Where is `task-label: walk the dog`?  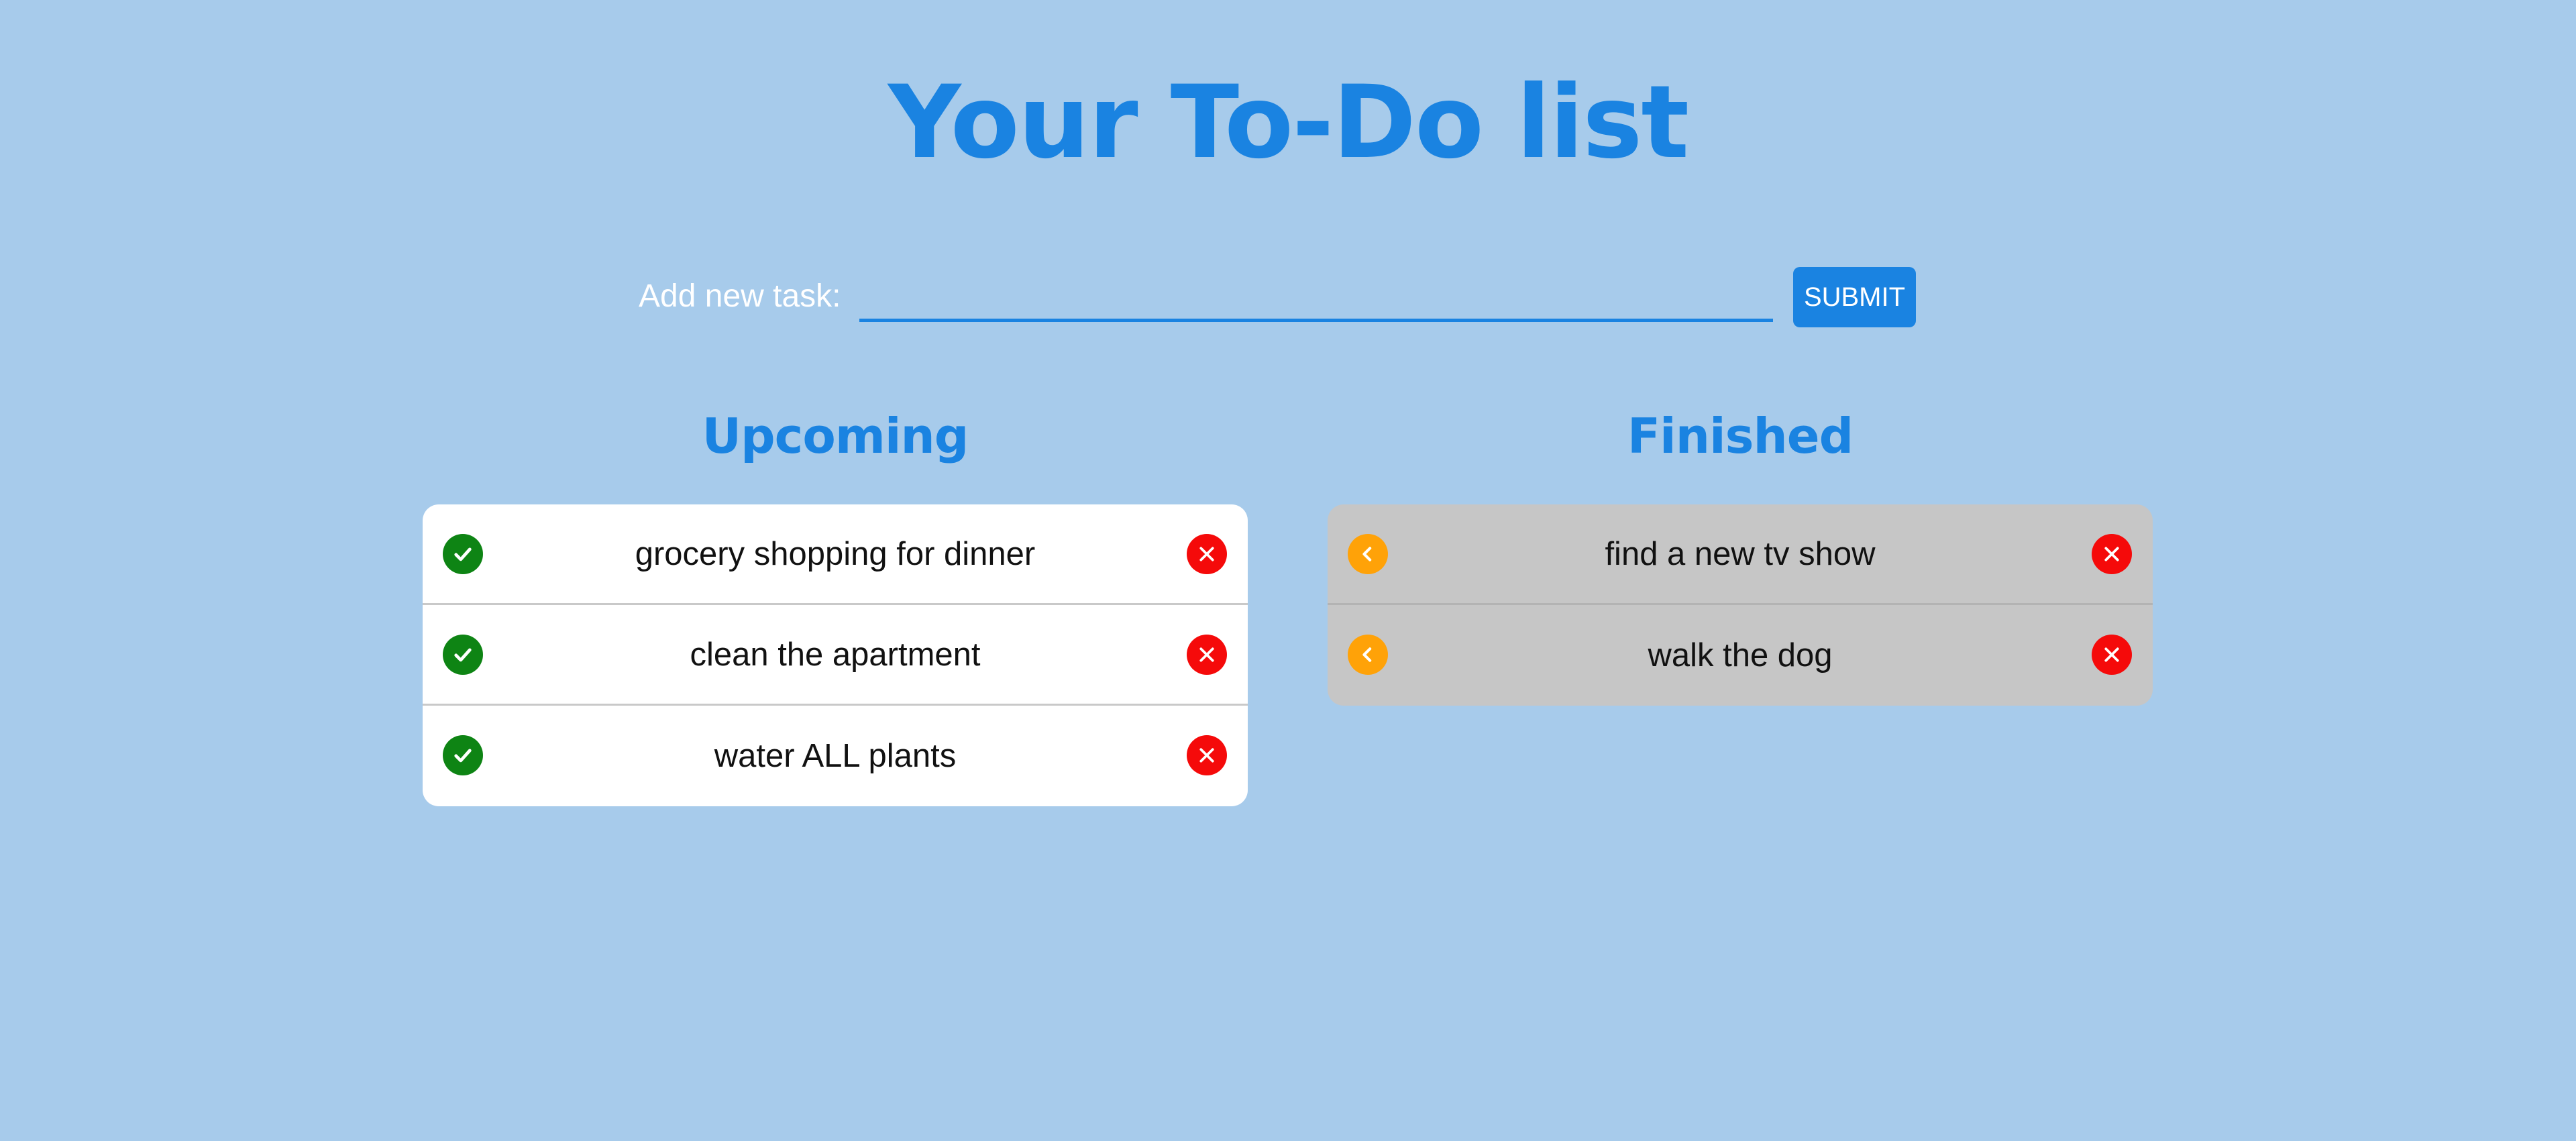
task-label: walk the dog is located at coordinates (1740, 655).